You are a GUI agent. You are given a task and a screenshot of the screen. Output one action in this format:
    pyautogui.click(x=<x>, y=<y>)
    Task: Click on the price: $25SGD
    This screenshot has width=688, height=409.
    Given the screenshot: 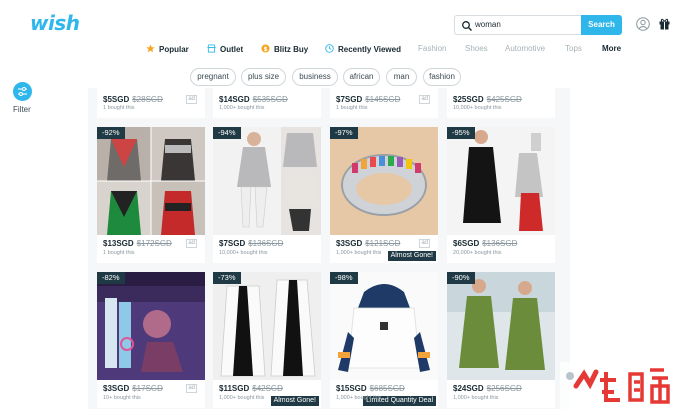 What is the action you would take?
    pyautogui.click(x=468, y=99)
    